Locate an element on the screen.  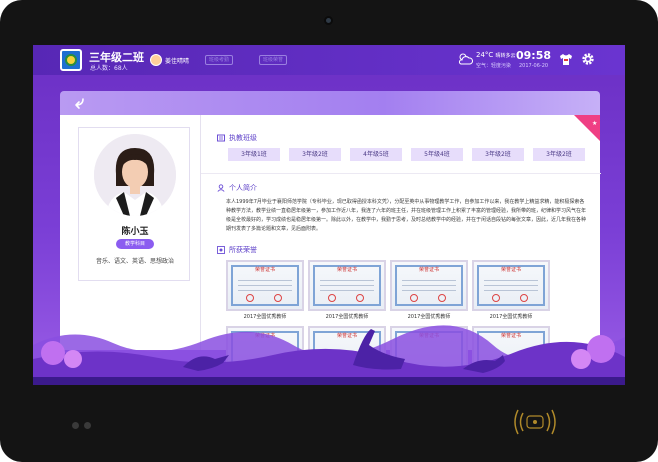
uniform-icon is located at coordinates (566, 59).